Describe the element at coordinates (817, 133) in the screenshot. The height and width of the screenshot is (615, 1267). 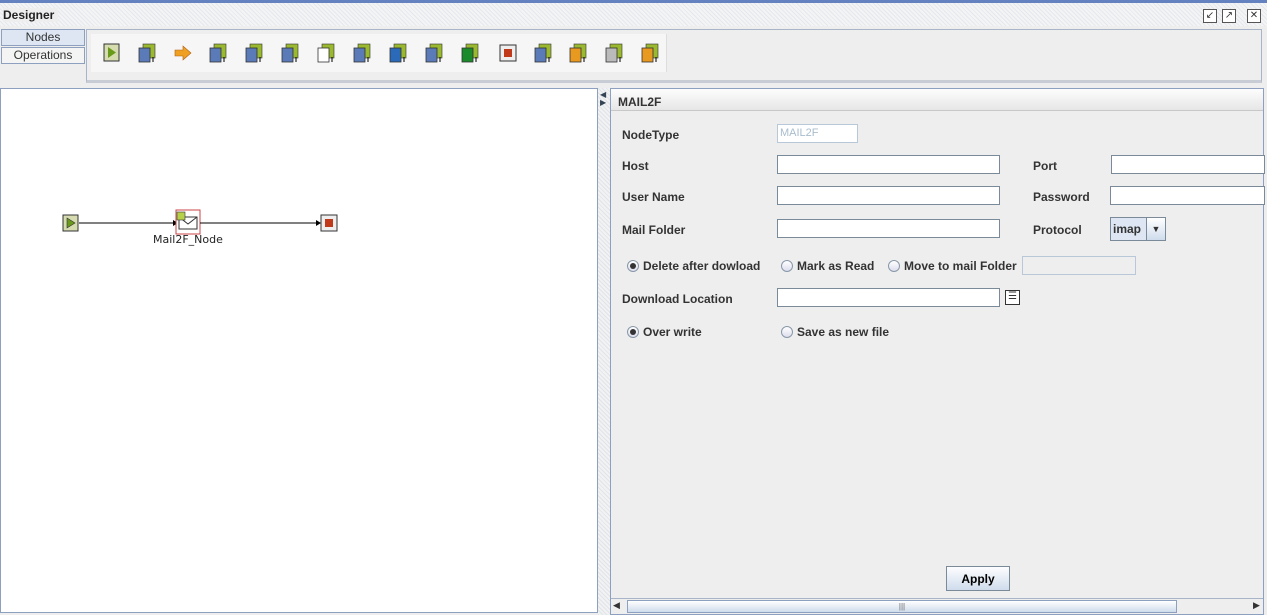
I see `nodetype-field: MAIL2F` at that location.